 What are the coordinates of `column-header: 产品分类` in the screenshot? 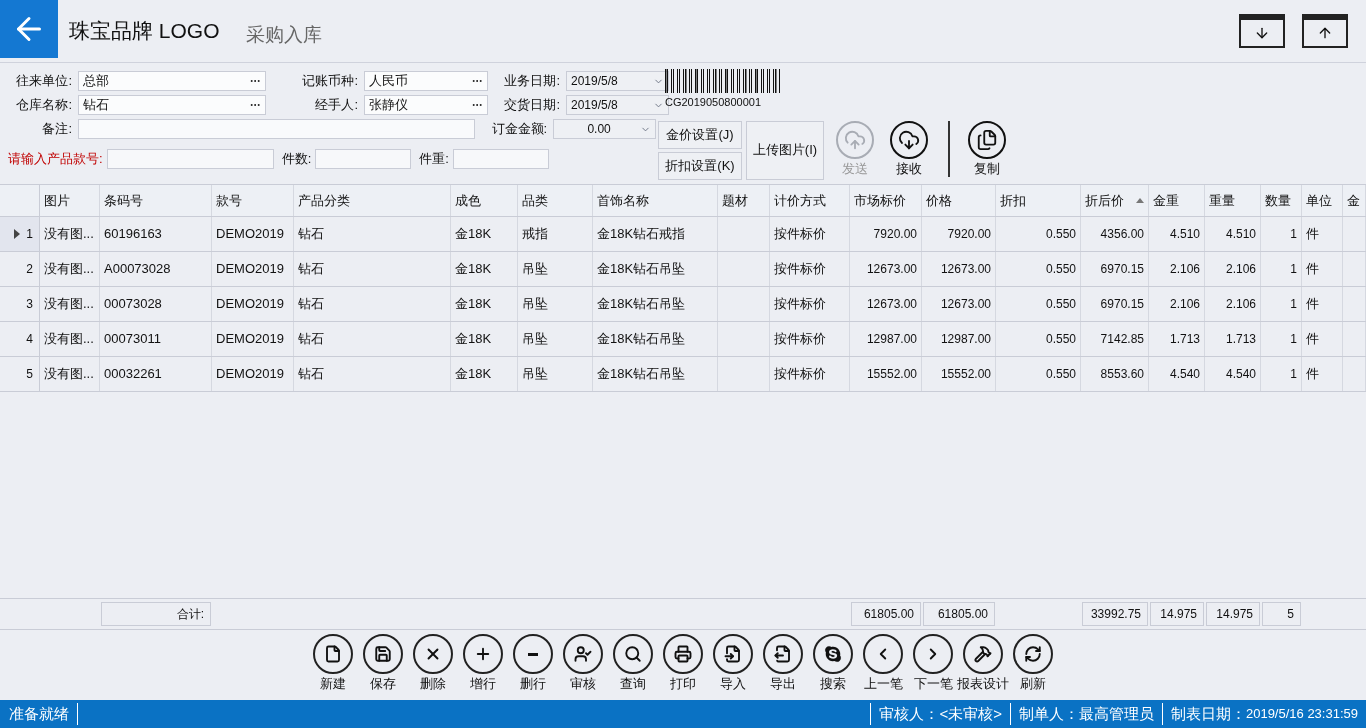 It's located at (372, 200).